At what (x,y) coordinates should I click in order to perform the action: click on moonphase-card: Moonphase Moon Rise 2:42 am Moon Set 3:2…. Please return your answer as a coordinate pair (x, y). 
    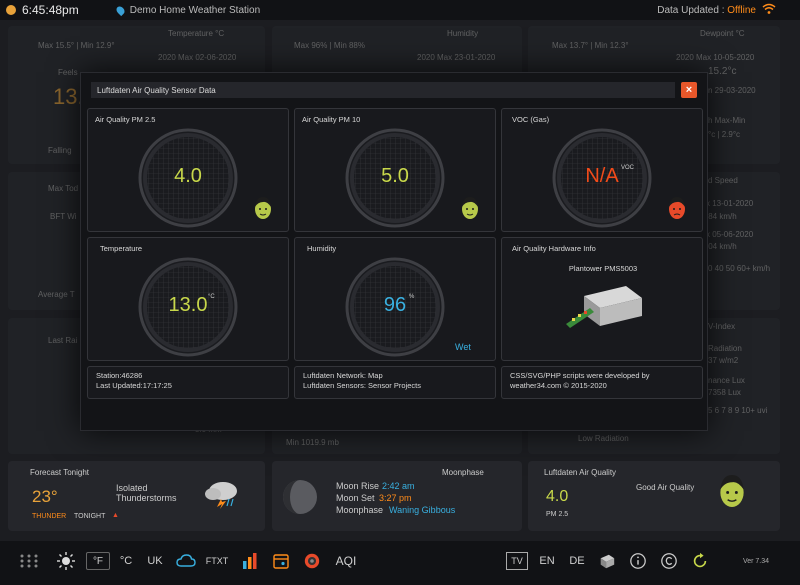
    Looking at the image, I should click on (397, 496).